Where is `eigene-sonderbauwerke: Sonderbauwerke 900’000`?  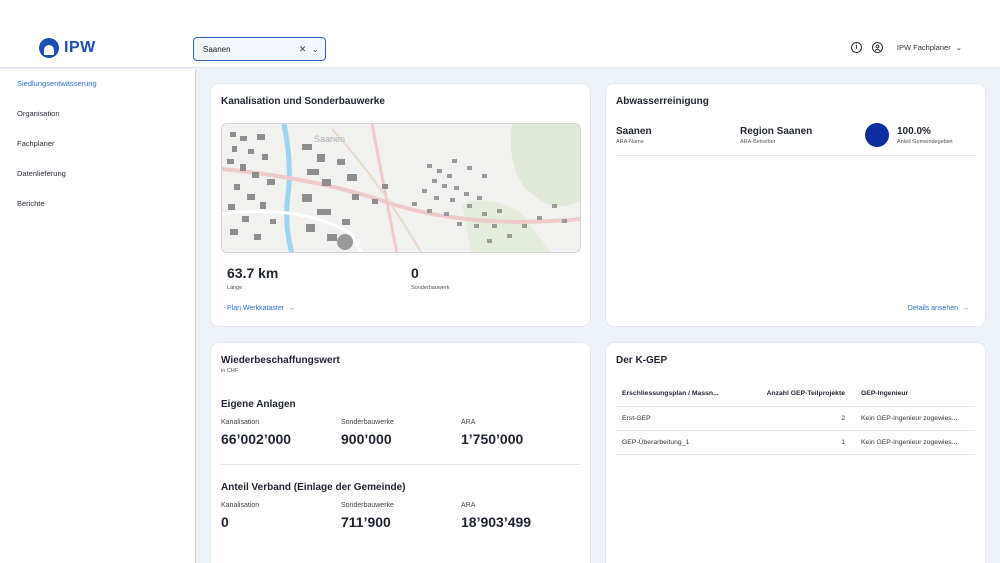 eigene-sonderbauwerke: Sonderbauwerke 900’000 is located at coordinates (367, 433).